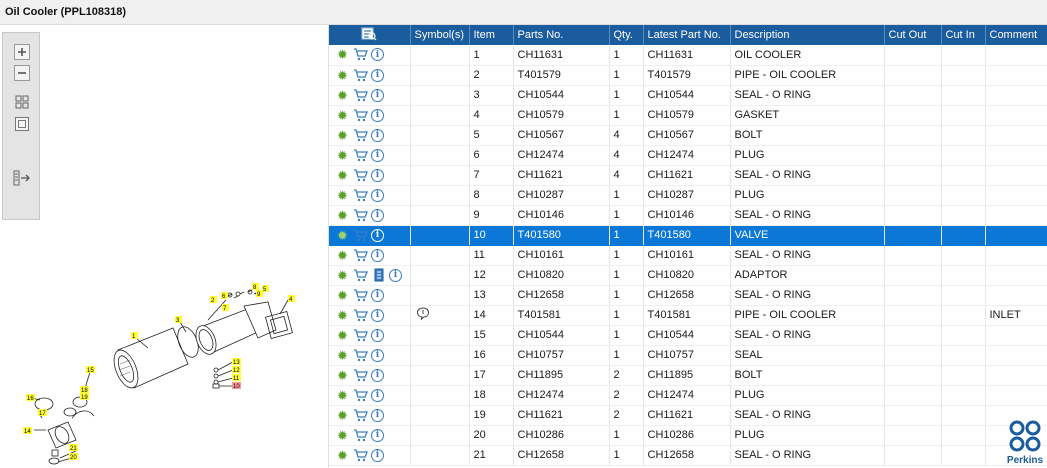  I want to click on grid-settings-icon, so click(369, 35).